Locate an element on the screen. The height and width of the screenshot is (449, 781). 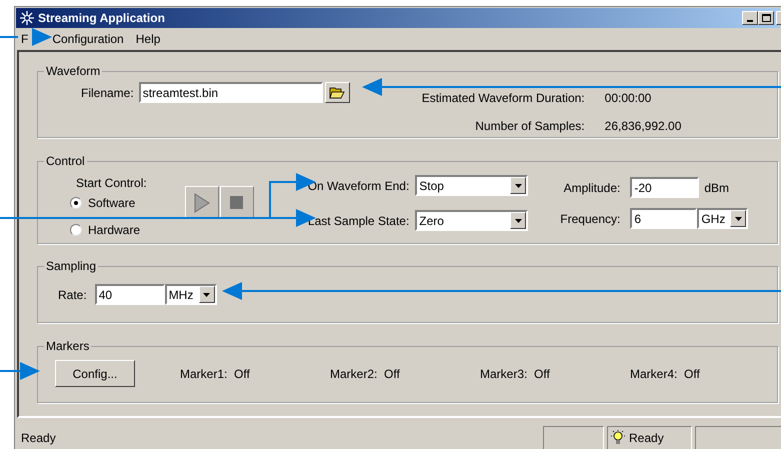
unit-dropdown: GHz is located at coordinates (722, 218).